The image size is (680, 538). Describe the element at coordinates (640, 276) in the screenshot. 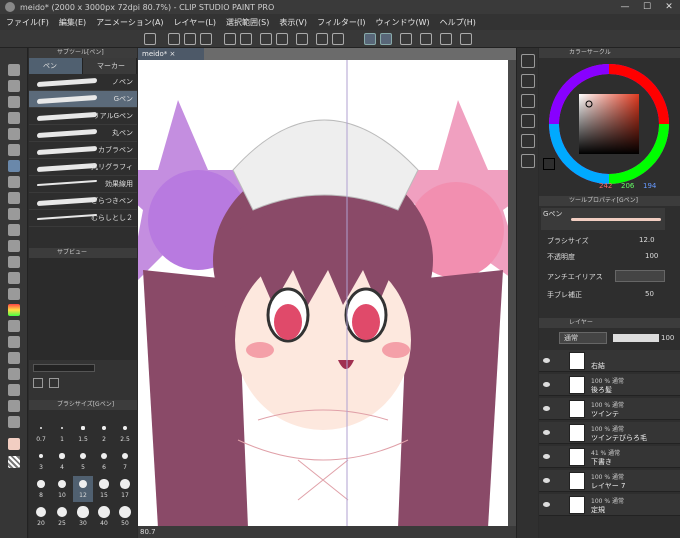

I see `antialias-selector` at that location.